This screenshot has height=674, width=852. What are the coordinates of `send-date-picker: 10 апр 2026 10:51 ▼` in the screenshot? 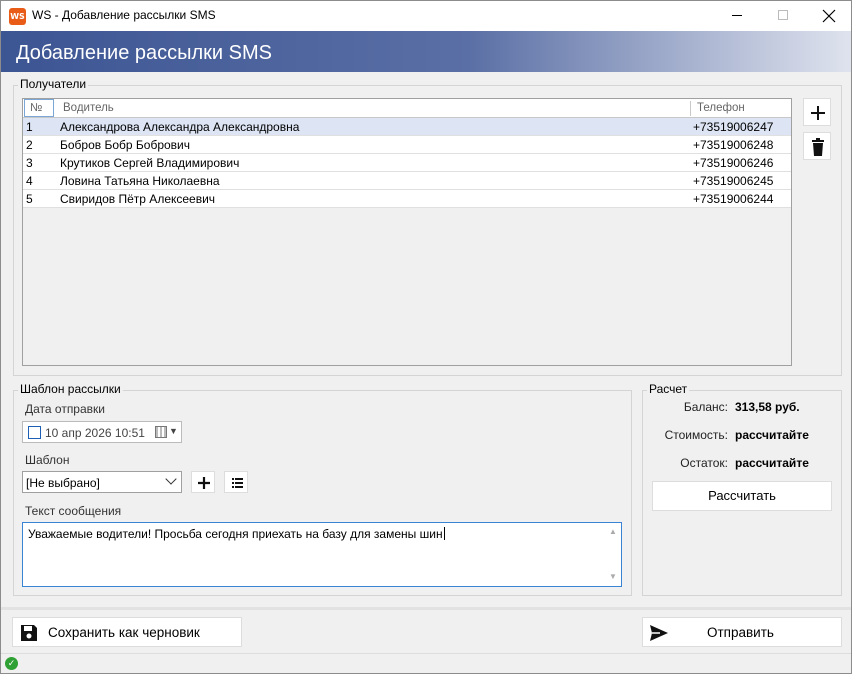 It's located at (102, 432).